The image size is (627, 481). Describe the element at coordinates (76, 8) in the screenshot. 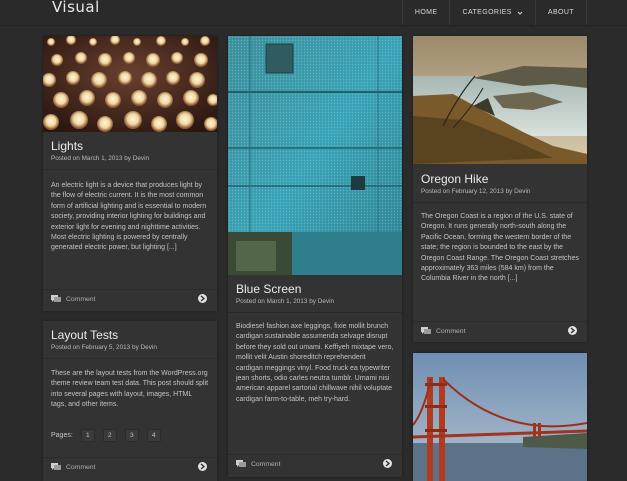

I see `site-title: Visual` at that location.